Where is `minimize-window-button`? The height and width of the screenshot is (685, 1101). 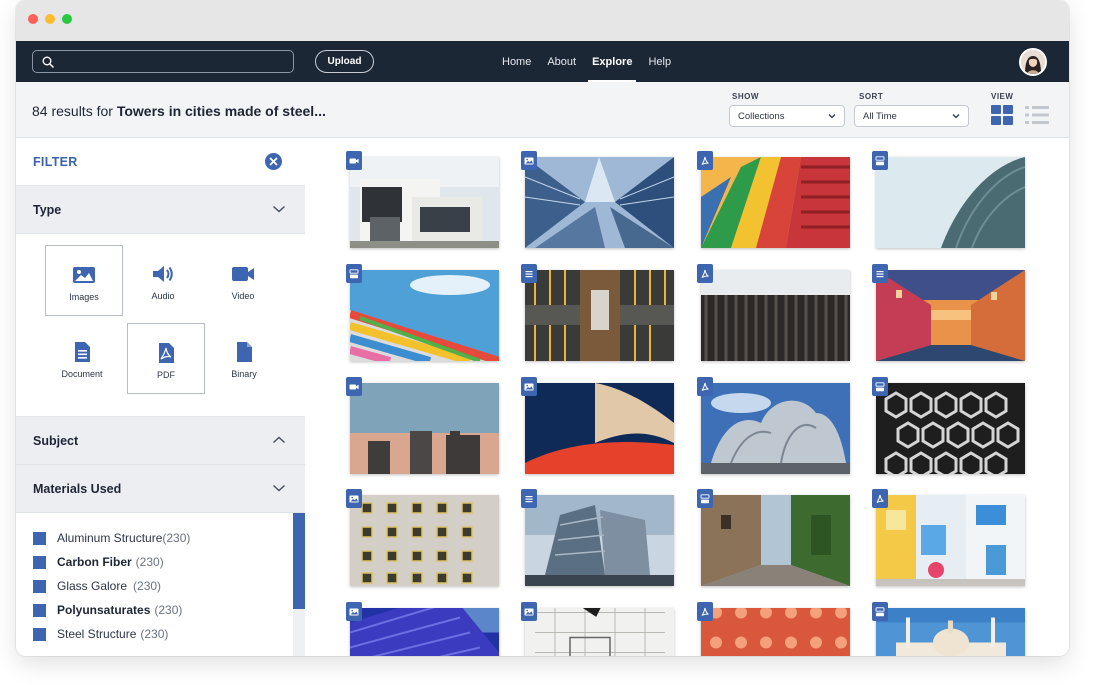
minimize-window-button is located at coordinates (50, 19).